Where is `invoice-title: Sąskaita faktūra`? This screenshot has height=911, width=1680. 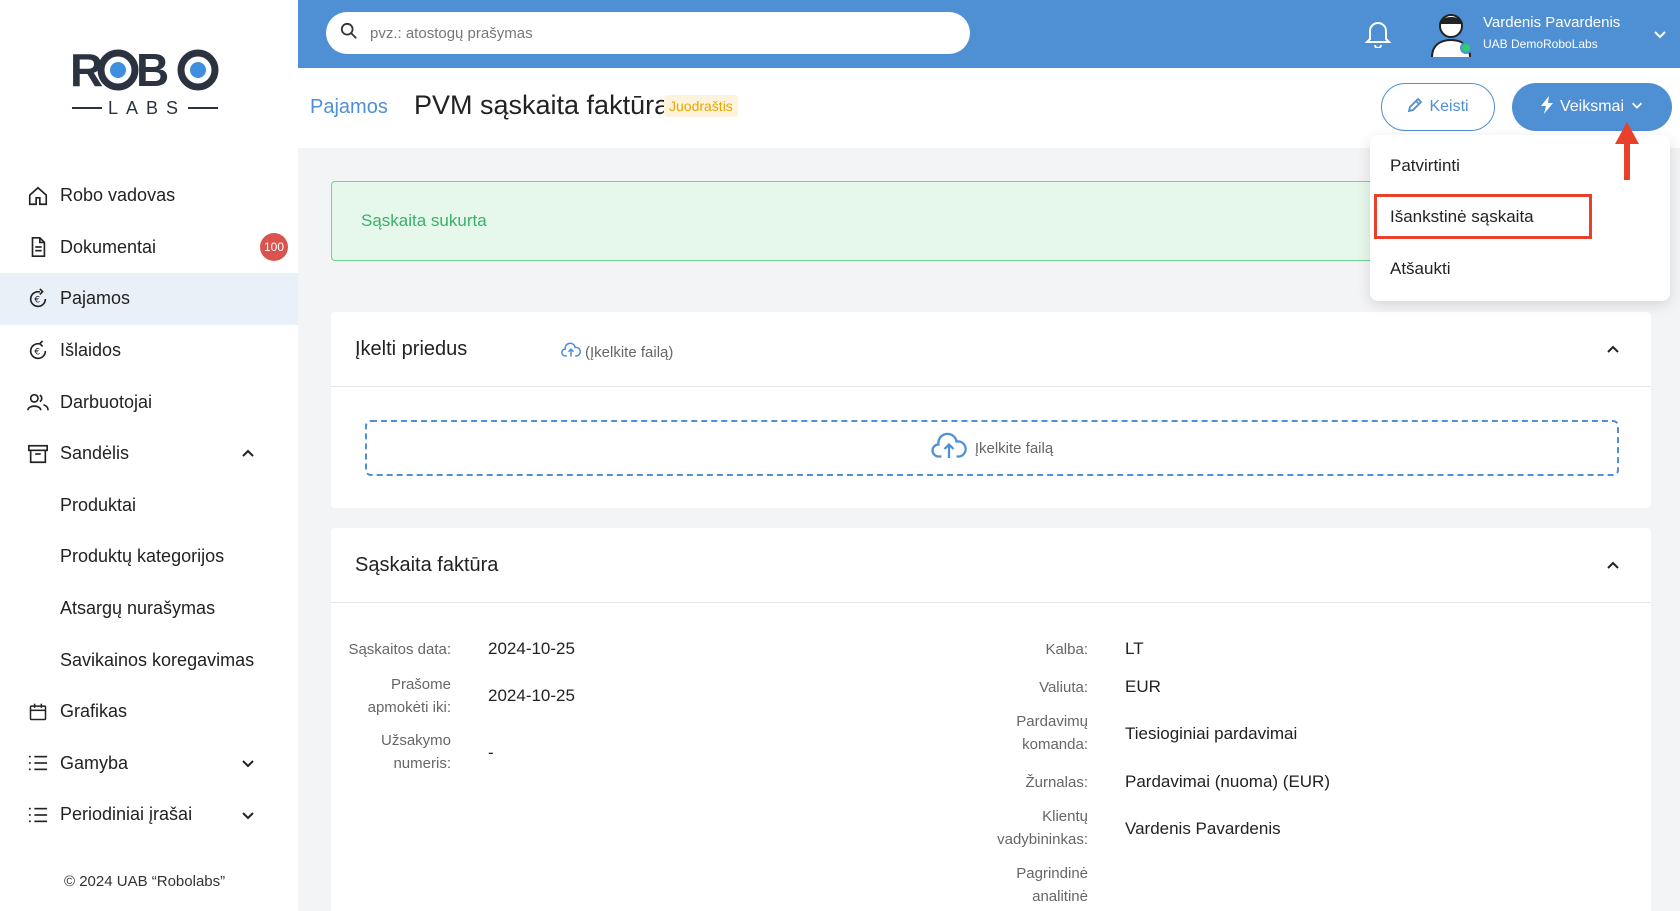 invoice-title: Sąskaita faktūra is located at coordinates (427, 565).